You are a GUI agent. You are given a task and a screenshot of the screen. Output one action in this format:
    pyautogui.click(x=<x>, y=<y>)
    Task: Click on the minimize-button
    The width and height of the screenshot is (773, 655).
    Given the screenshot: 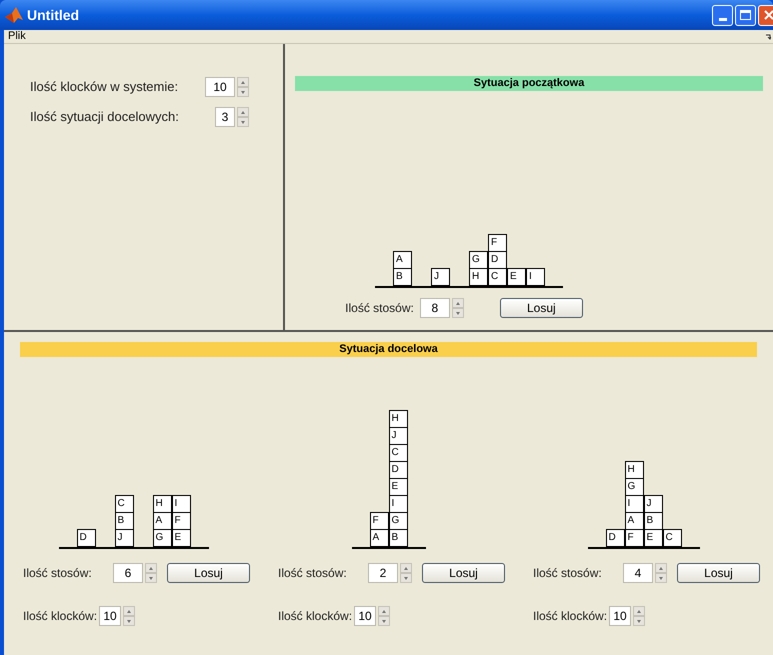 What is the action you would take?
    pyautogui.click(x=722, y=15)
    